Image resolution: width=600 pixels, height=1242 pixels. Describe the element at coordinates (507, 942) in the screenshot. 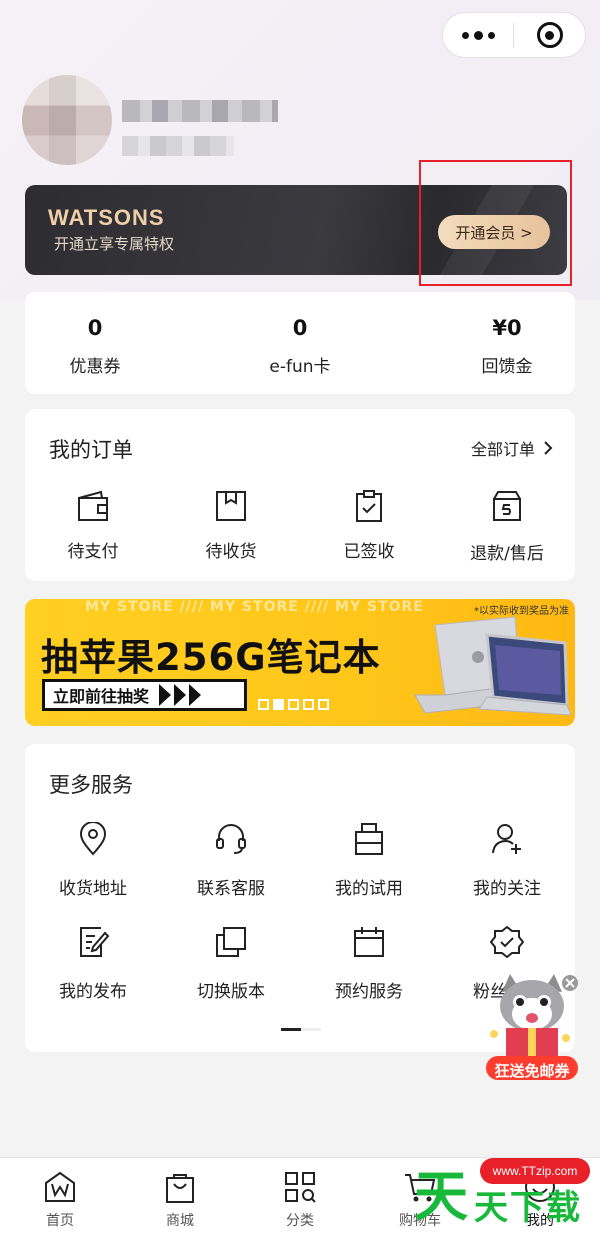

I see `badge-check-icon` at that location.